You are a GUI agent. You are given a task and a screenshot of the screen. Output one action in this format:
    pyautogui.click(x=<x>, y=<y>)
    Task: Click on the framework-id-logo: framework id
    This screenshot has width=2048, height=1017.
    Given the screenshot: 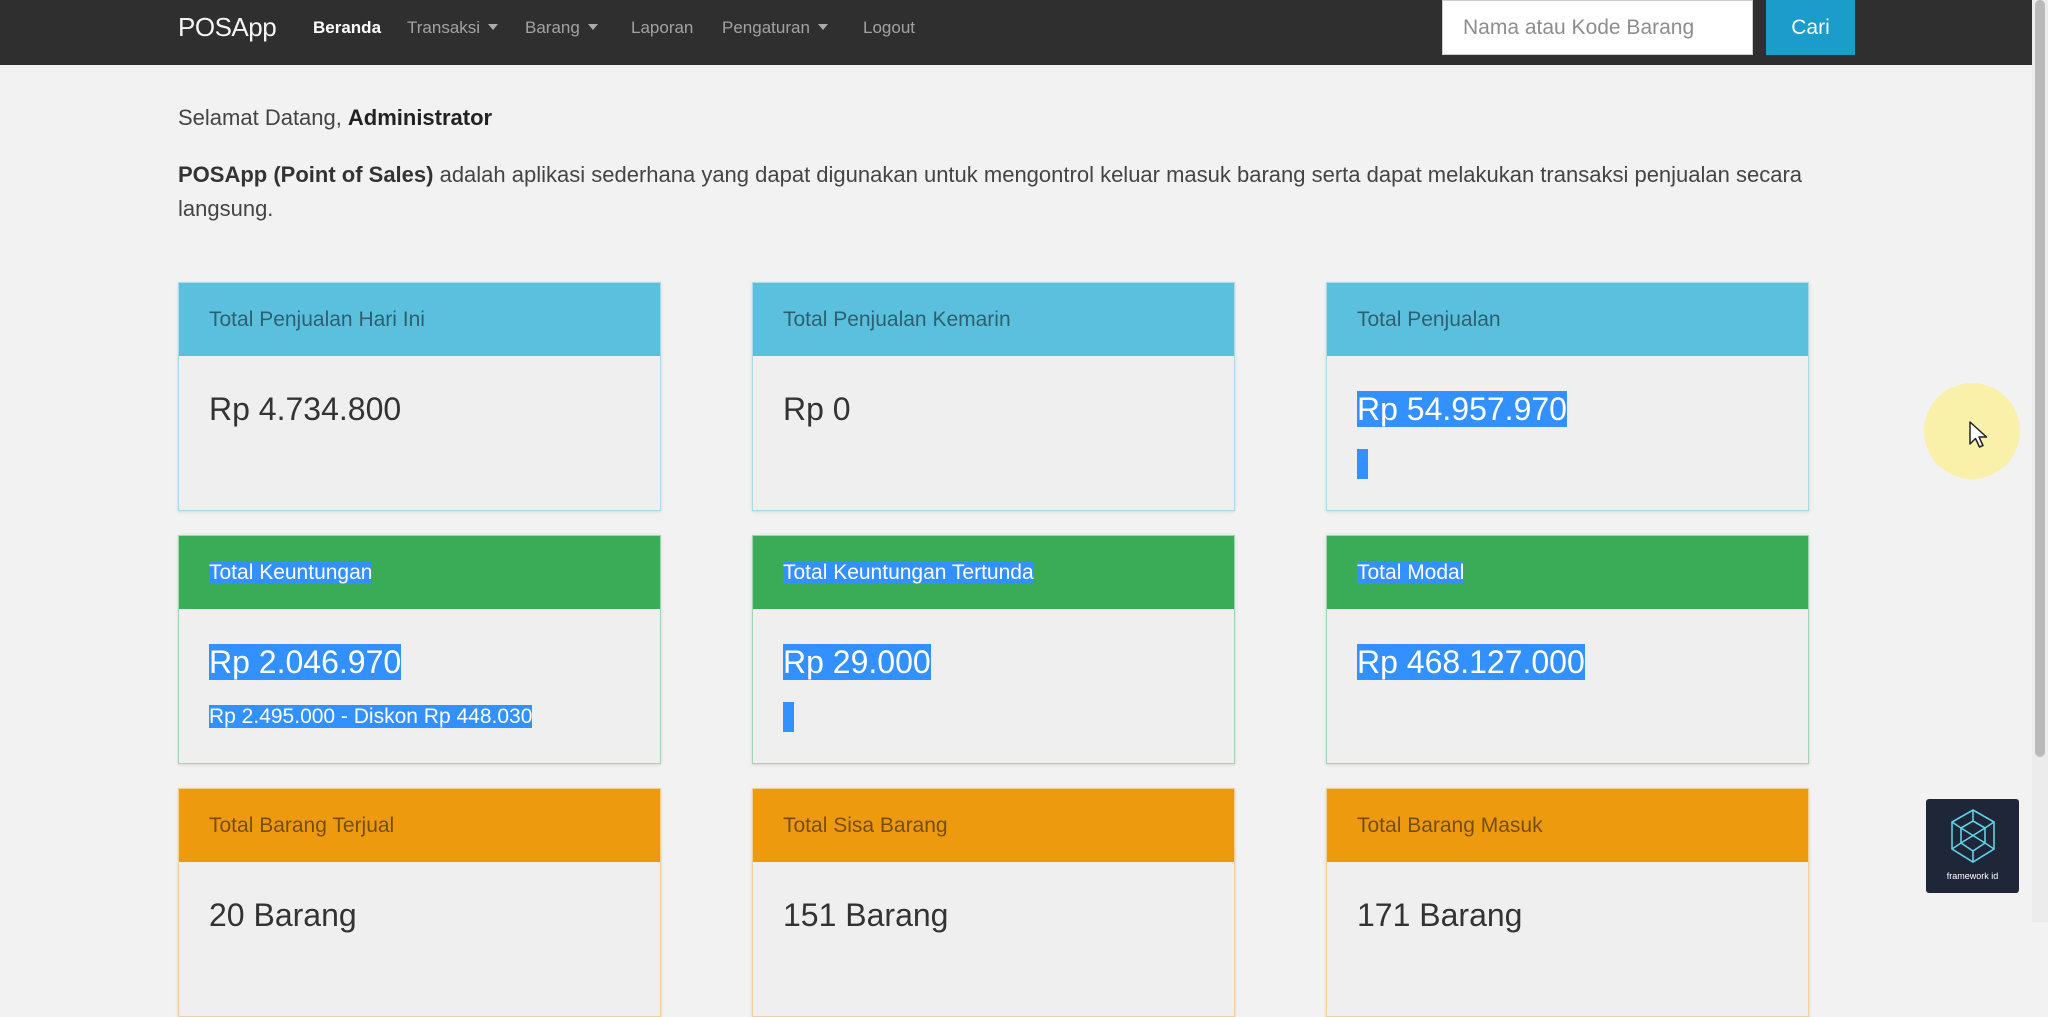 What is the action you would take?
    pyautogui.click(x=1972, y=846)
    